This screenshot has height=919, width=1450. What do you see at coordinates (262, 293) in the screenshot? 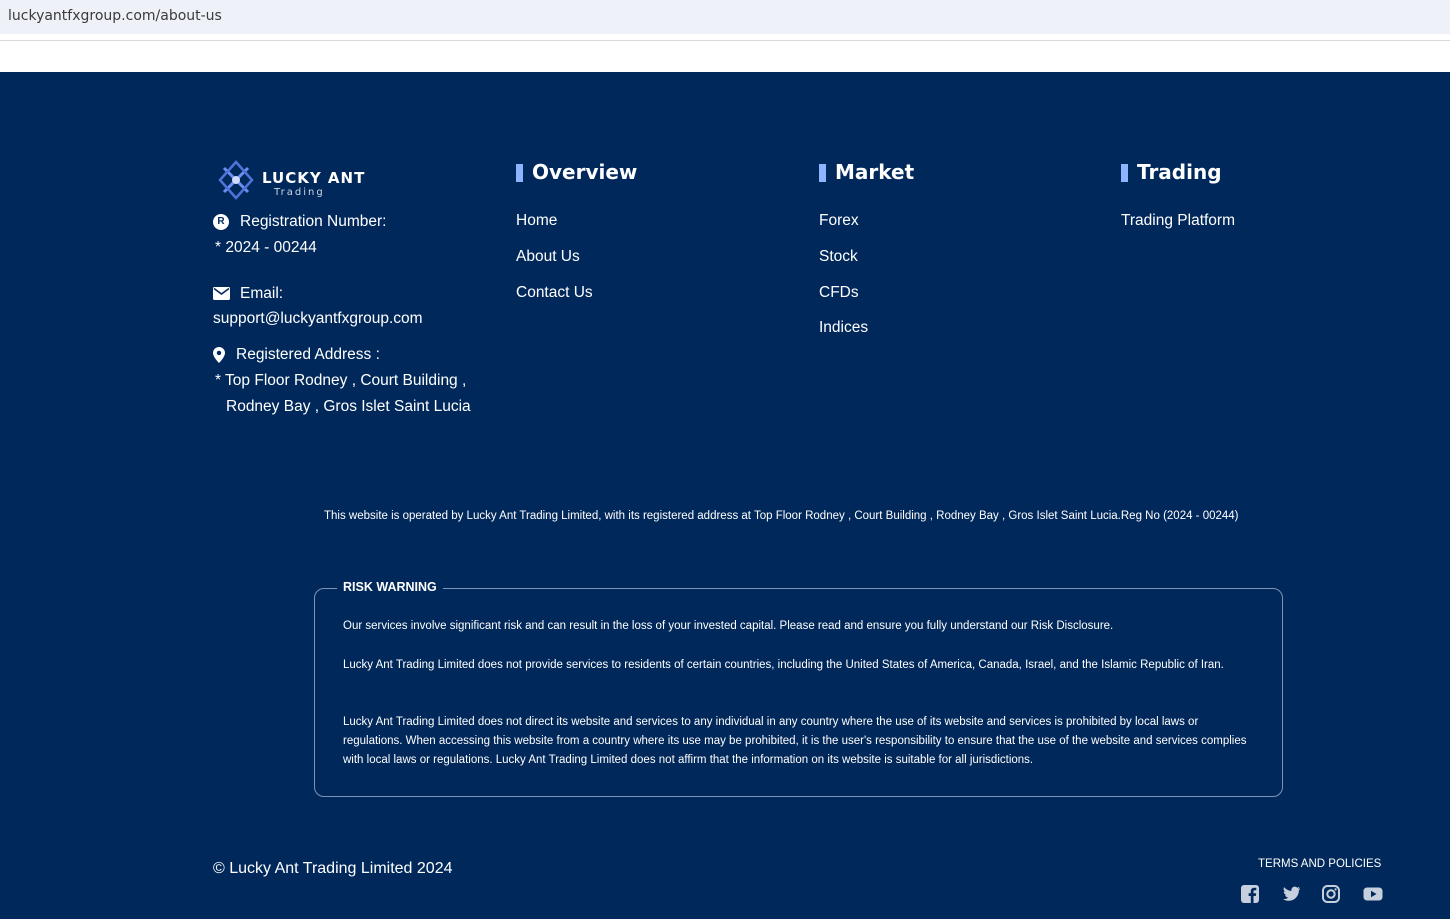
I see `email-label: Email:` at bounding box center [262, 293].